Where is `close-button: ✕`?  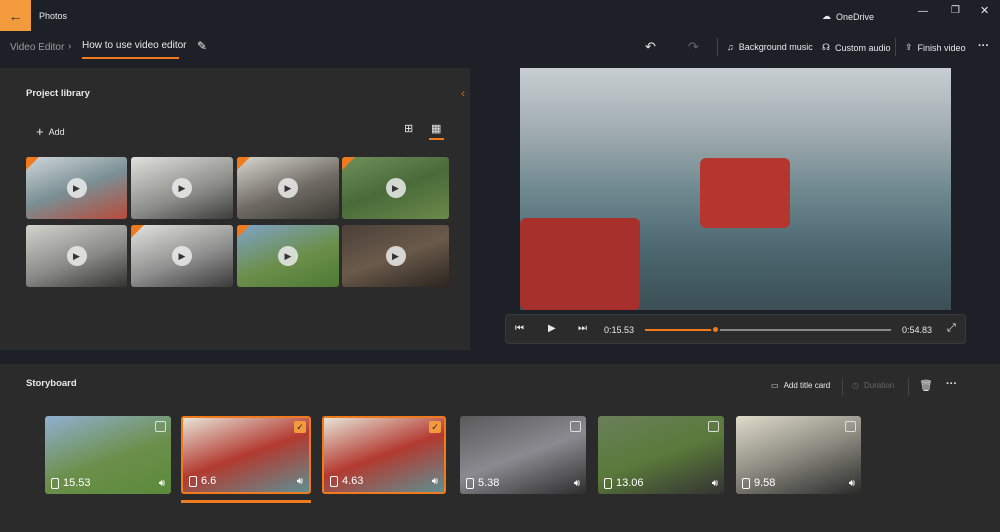
close-button: ✕ is located at coordinates (984, 10).